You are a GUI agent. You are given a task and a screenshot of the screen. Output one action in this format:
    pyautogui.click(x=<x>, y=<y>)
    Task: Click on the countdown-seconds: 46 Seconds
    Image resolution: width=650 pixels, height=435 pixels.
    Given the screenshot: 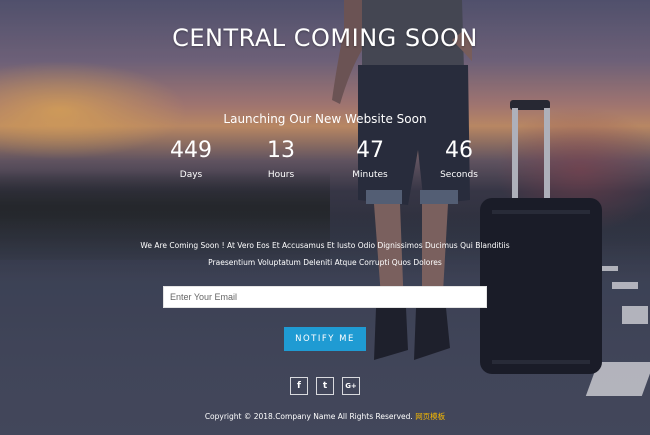 What is the action you would take?
    pyautogui.click(x=459, y=159)
    